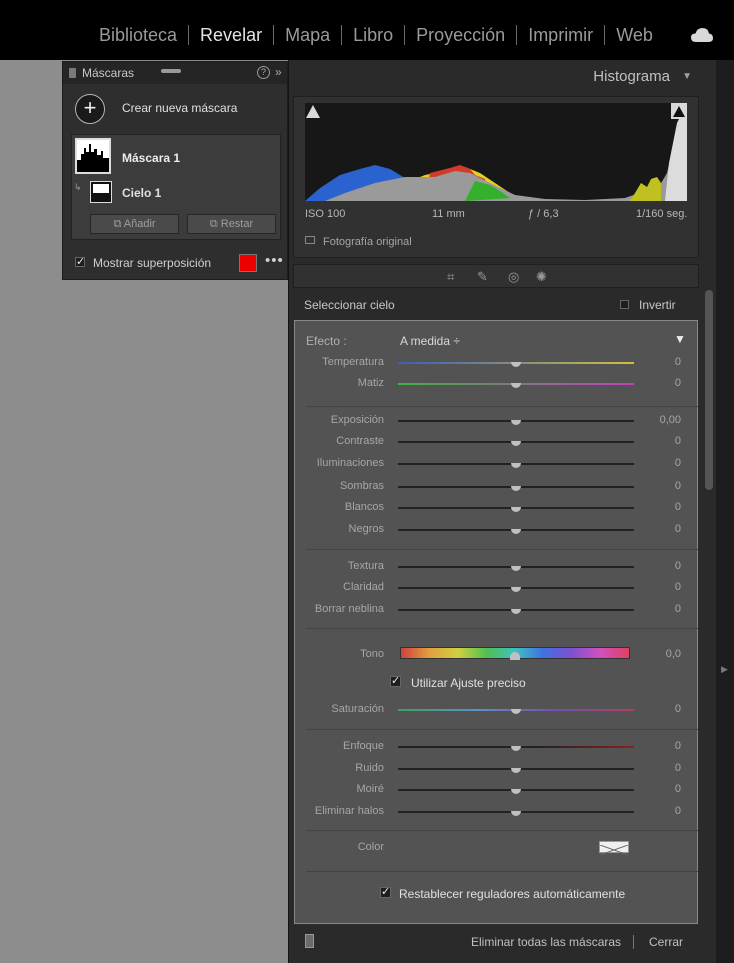 This screenshot has width=734, height=963. I want to click on sky-mask-thumbnail, so click(101, 192).